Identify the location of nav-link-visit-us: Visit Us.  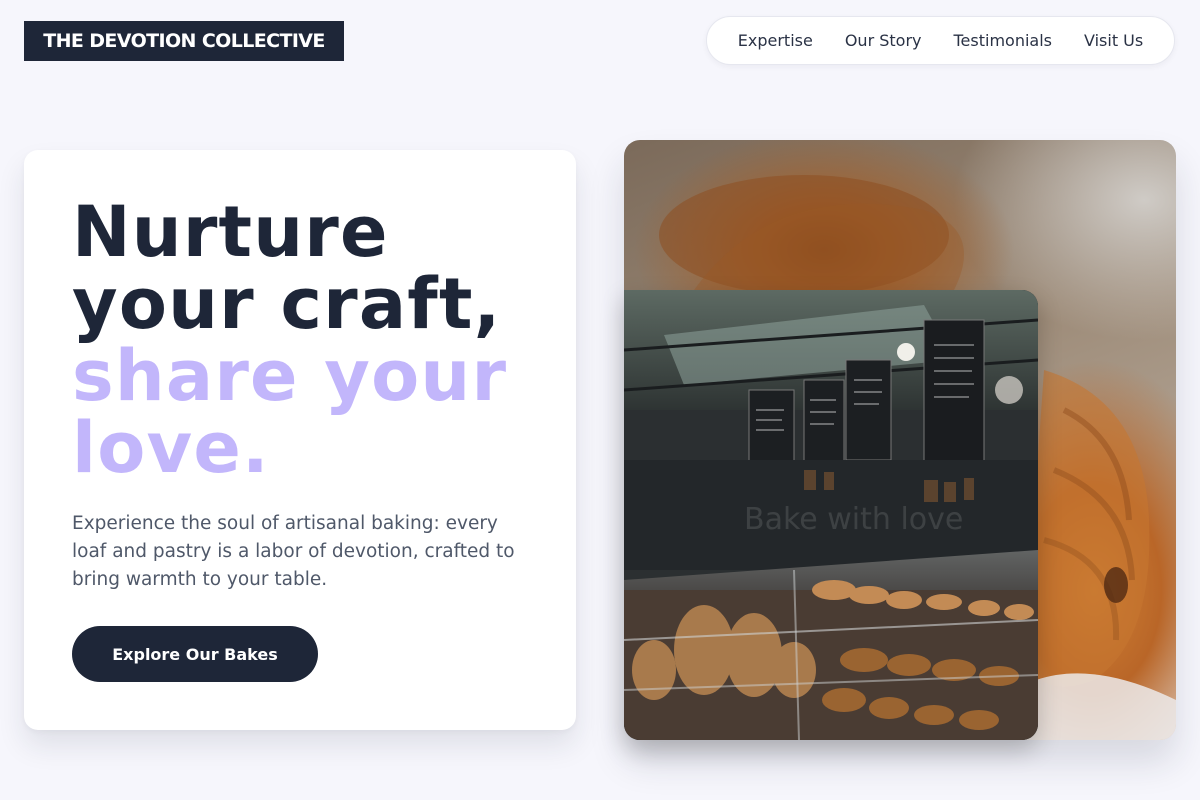
(1113, 40).